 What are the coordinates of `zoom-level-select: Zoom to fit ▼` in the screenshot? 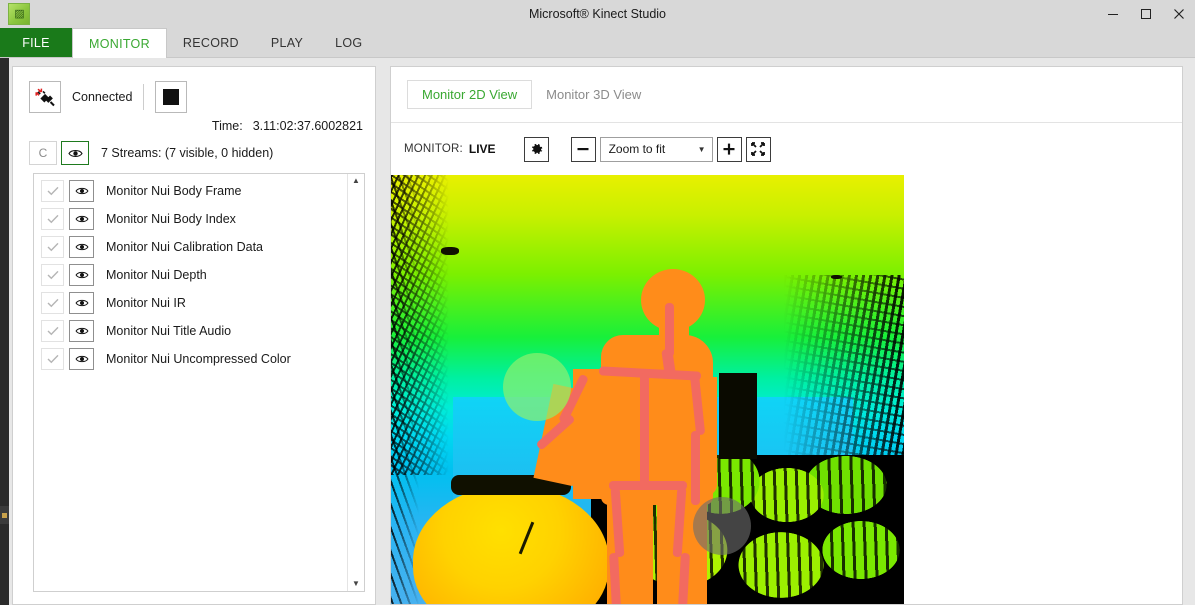 It's located at (656, 149).